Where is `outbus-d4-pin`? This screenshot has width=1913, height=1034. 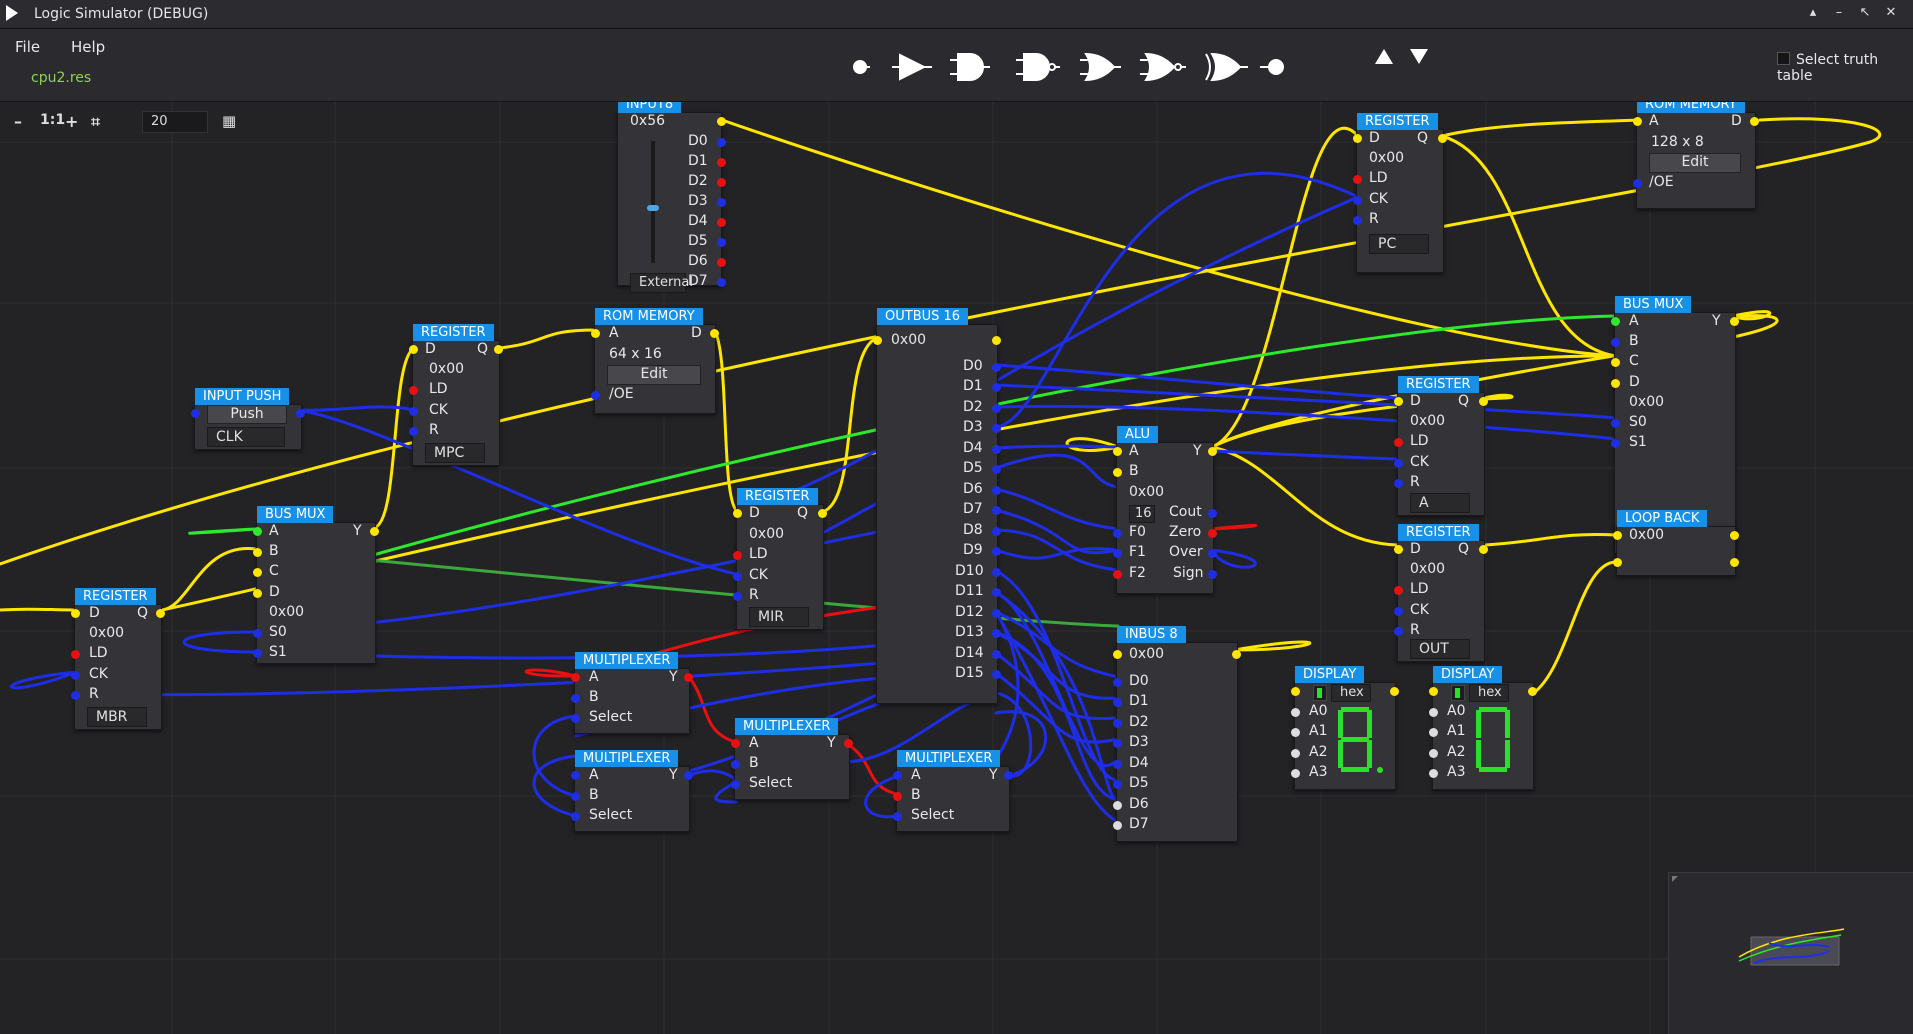
outbus-d4-pin is located at coordinates (996, 449).